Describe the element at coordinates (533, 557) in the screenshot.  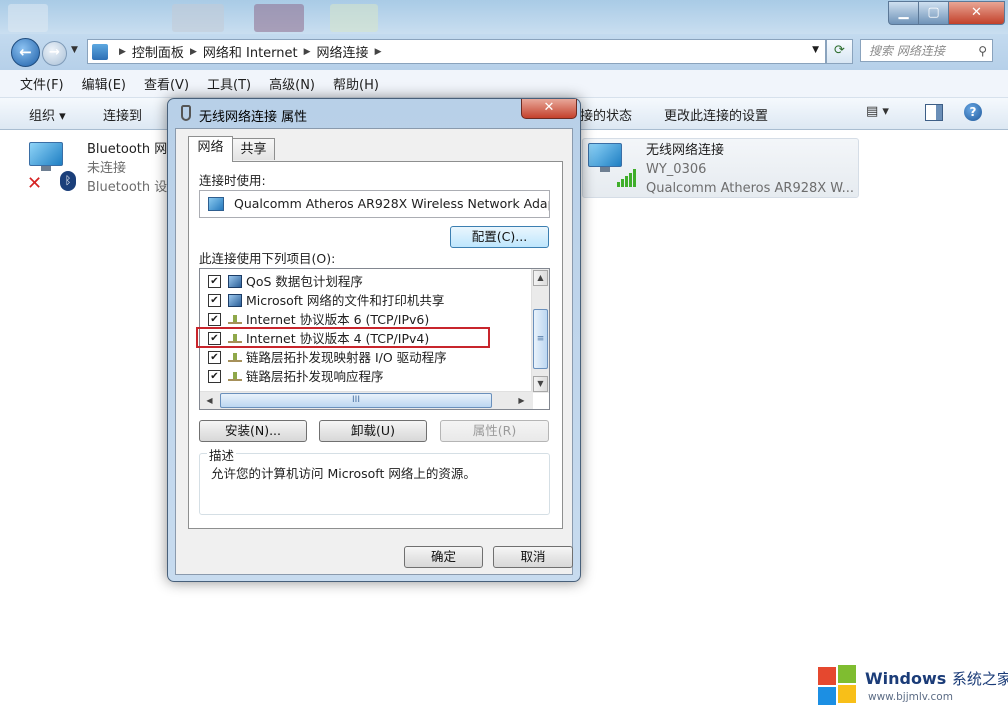
I see `cancel-button: 取消` at that location.